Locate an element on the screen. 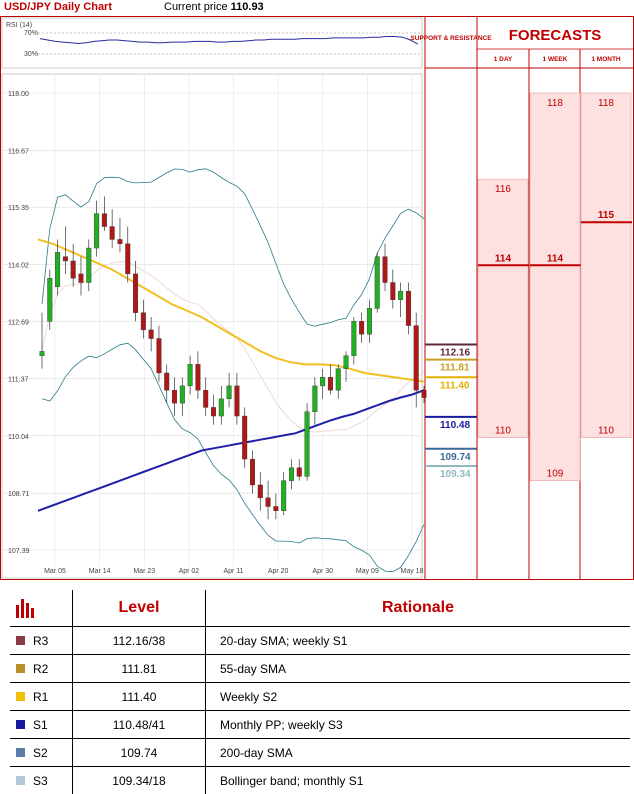 The height and width of the screenshot is (794, 634). level-code-cell: R1 is located at coordinates (41, 697).